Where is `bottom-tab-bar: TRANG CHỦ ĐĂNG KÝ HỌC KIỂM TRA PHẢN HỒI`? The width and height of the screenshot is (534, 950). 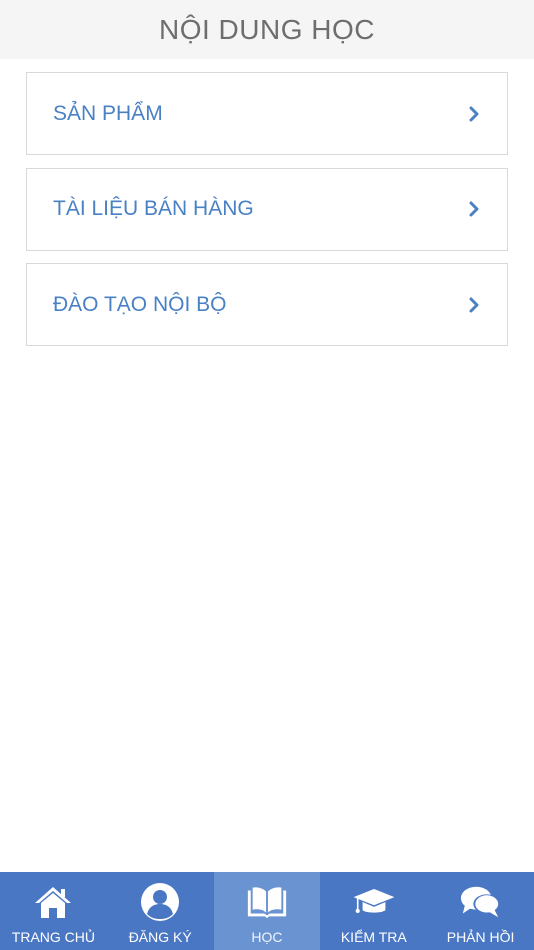
bottom-tab-bar: TRANG CHỦ ĐĂNG KÝ HỌC KIỂM TRA PHẢN HỒI is located at coordinates (267, 911).